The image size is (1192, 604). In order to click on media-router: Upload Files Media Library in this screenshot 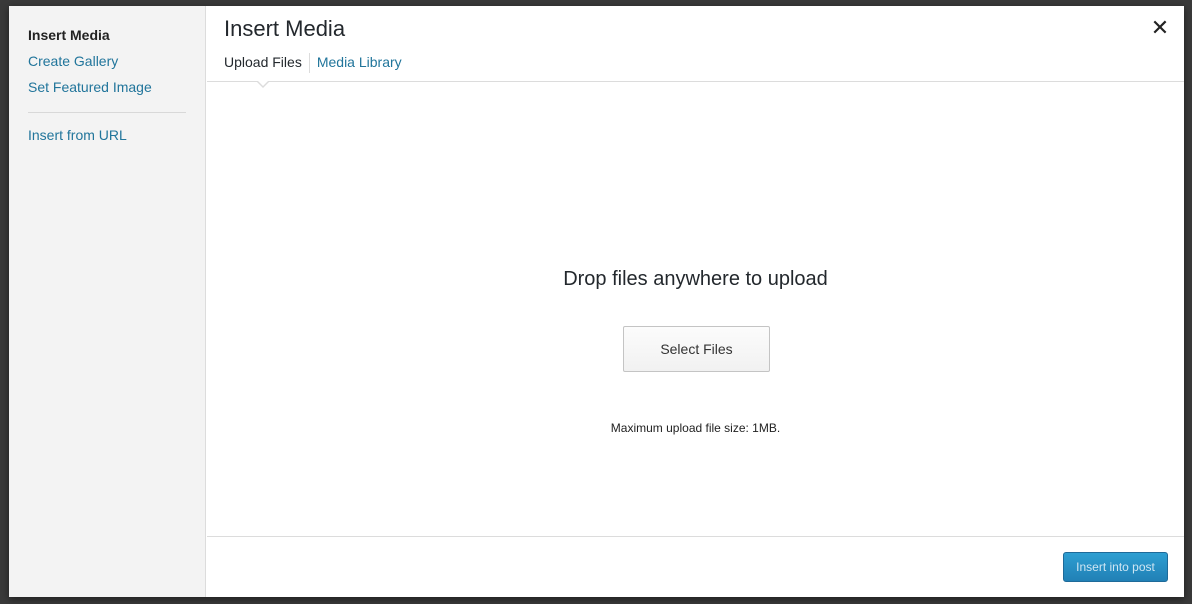, I will do `click(313, 62)`.